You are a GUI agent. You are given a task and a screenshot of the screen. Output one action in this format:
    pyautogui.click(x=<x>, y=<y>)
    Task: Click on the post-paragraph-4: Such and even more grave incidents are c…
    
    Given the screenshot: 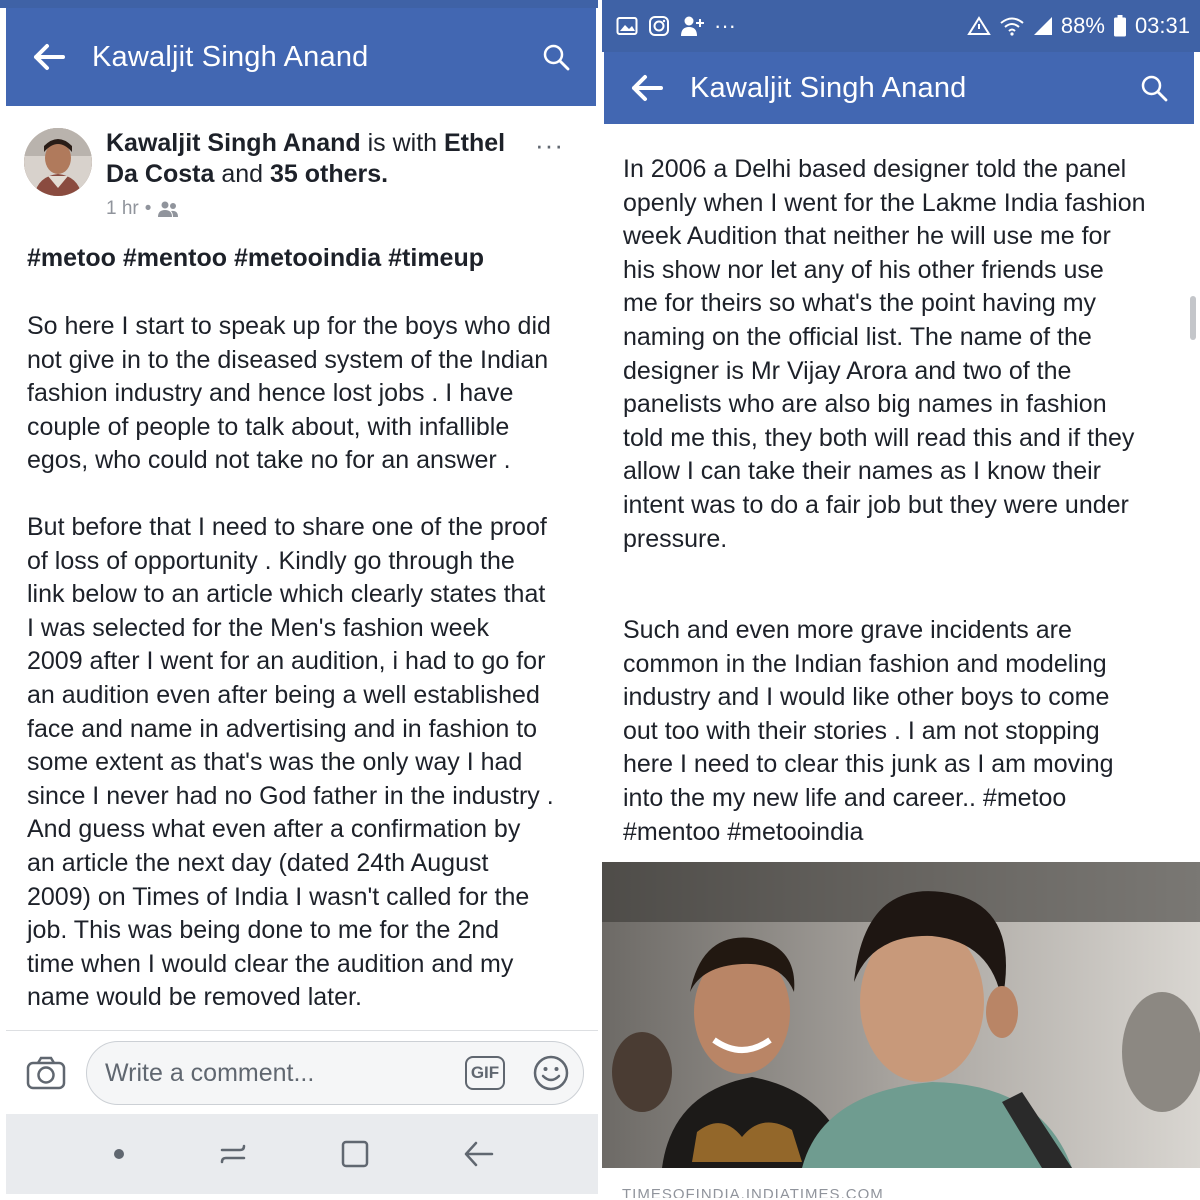 What is the action you would take?
    pyautogui.click(x=903, y=731)
    